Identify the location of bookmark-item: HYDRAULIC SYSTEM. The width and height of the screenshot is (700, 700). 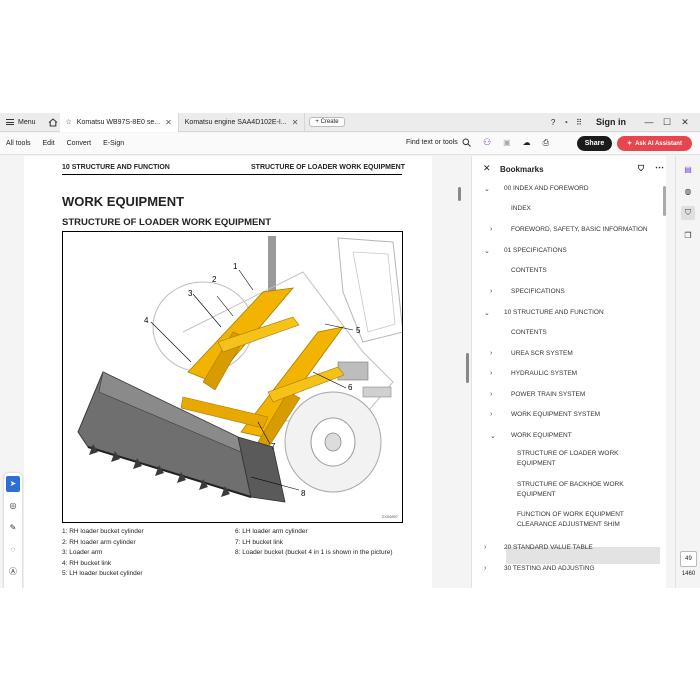
(544, 374).